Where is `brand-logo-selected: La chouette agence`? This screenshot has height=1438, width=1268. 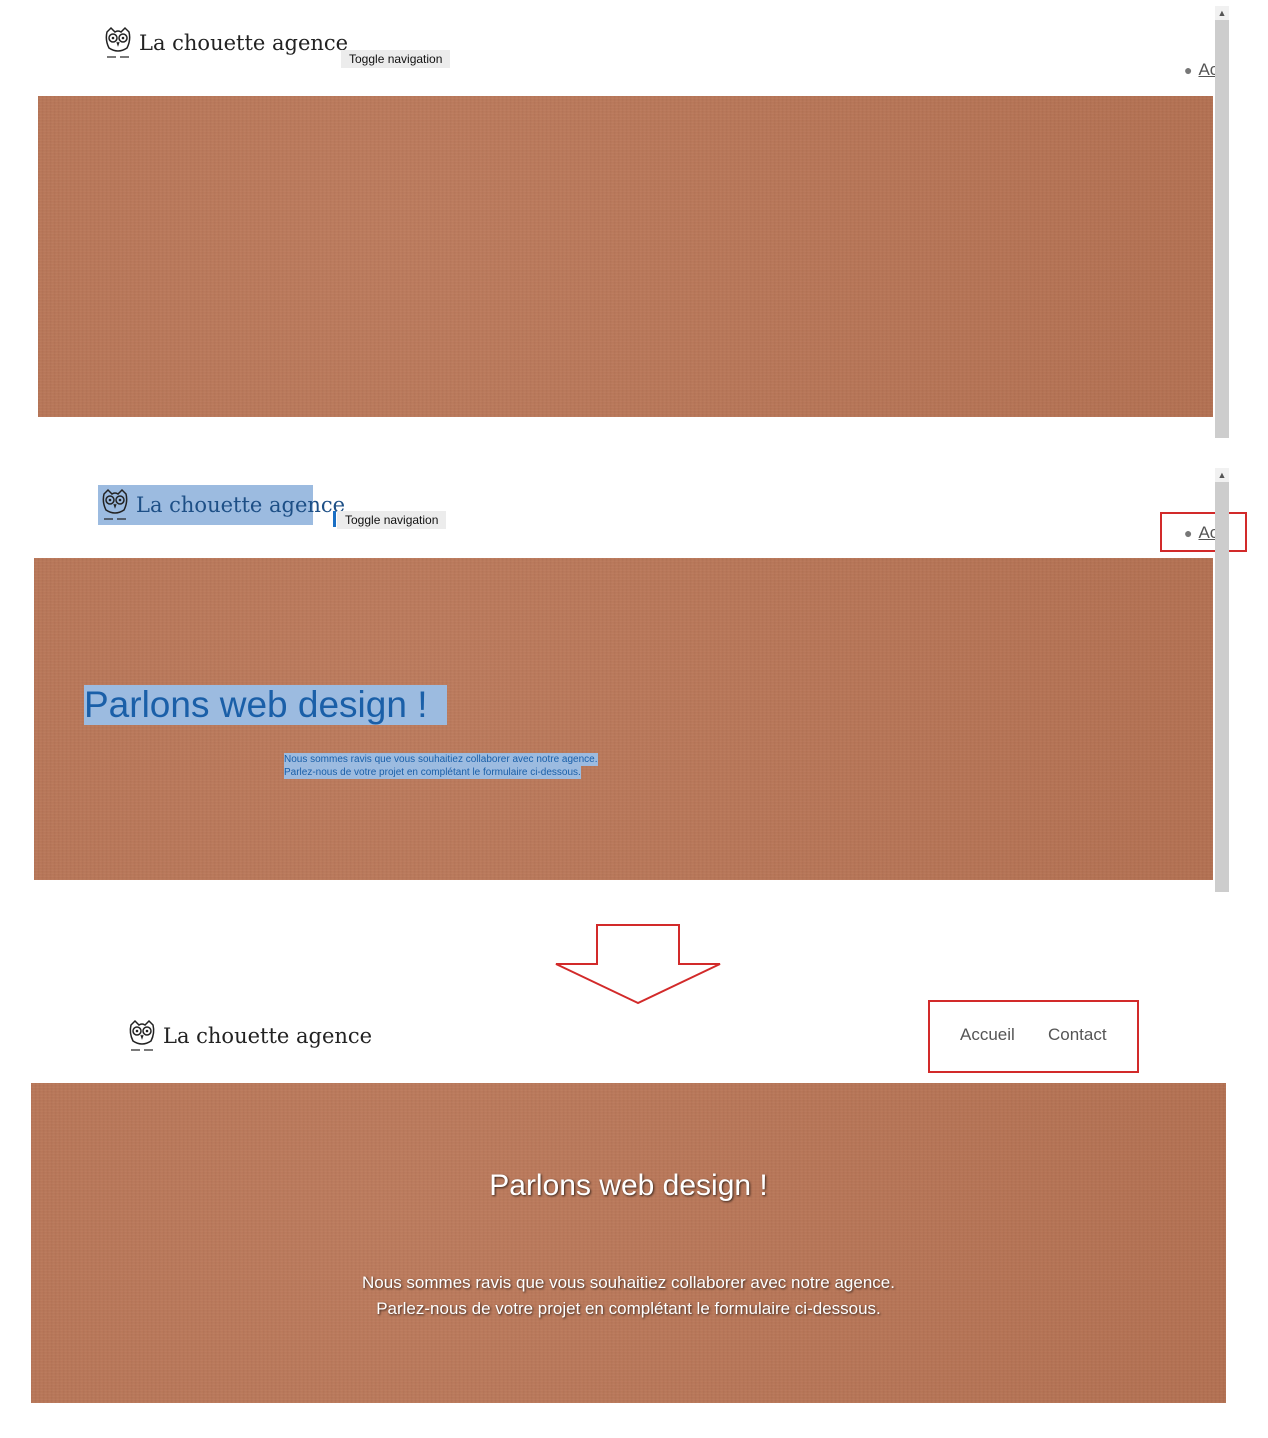 brand-logo-selected: La chouette agence is located at coordinates (221, 505).